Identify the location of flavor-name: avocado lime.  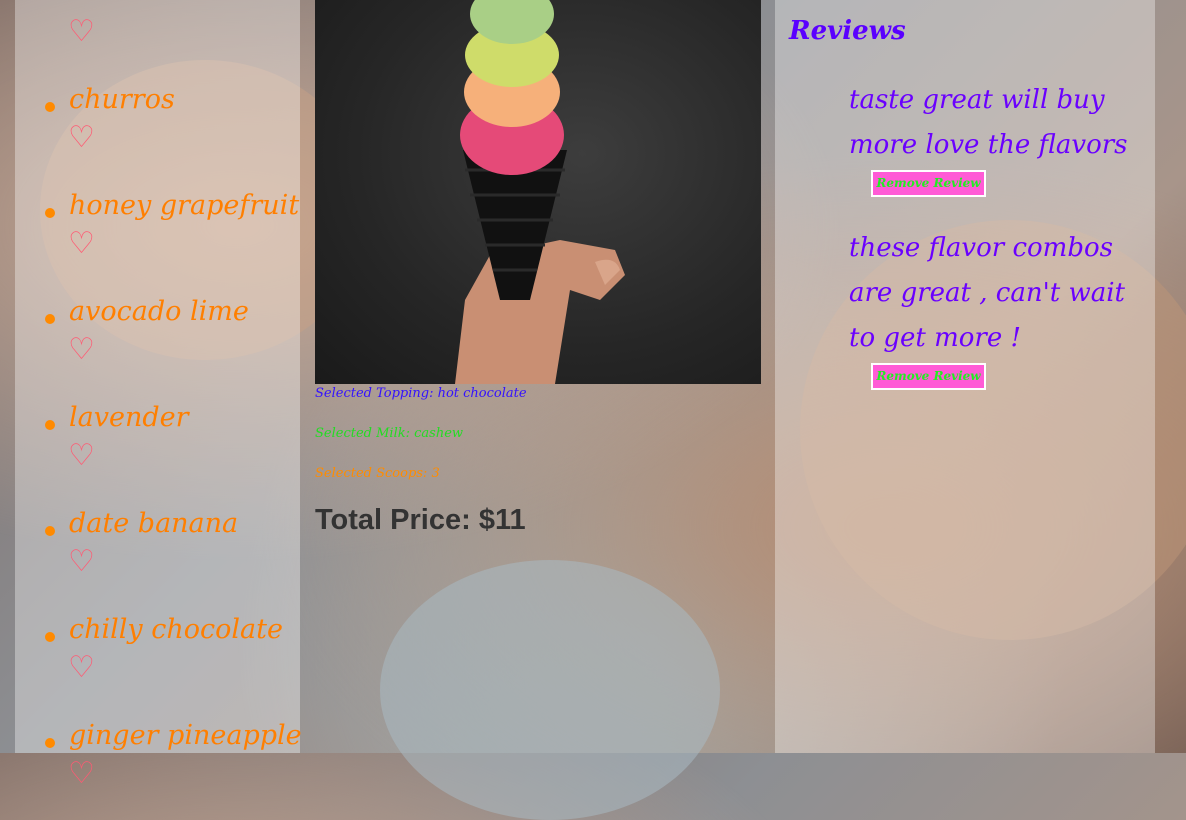
(159, 311).